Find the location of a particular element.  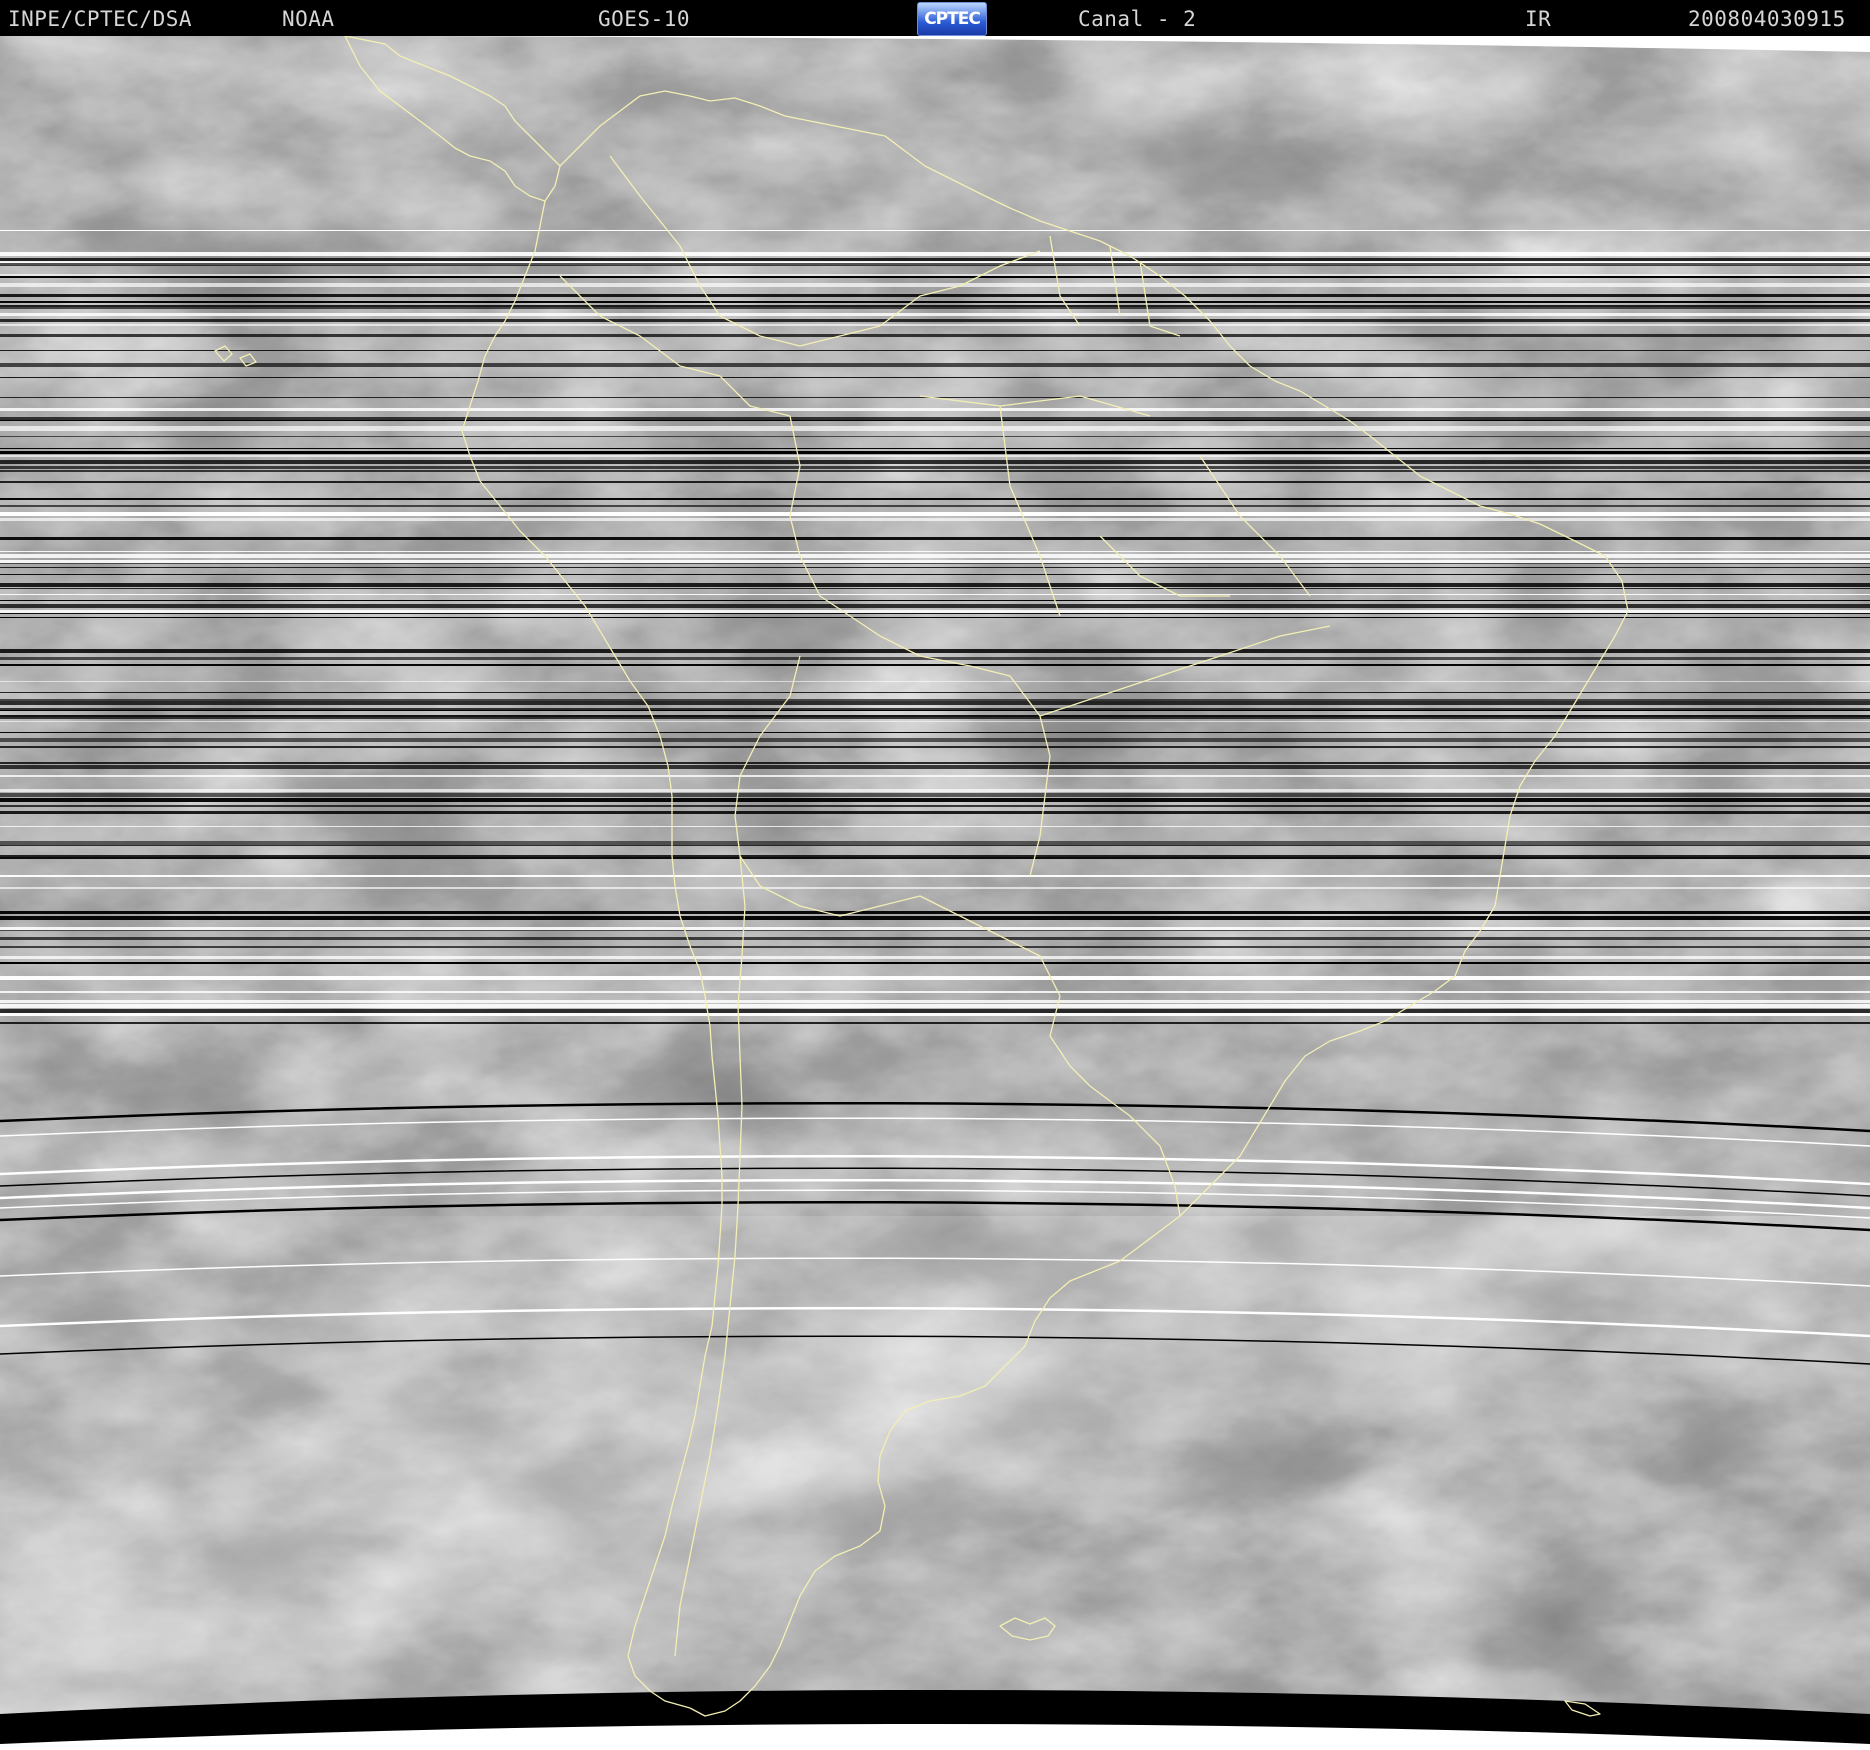

agency-label: INPE/CPTEC/DSA is located at coordinates (100, 19).